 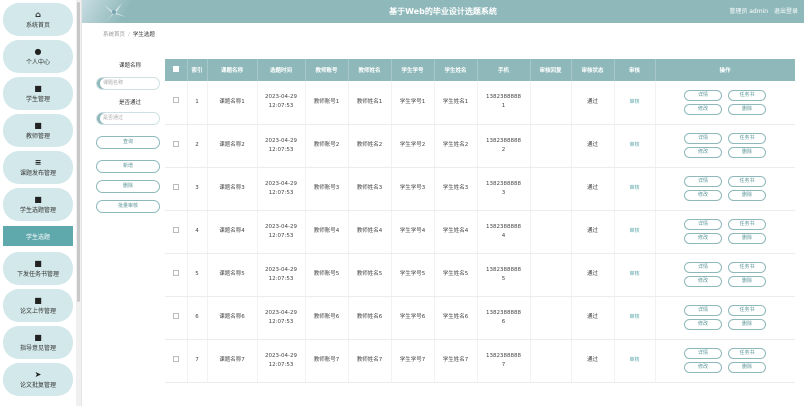 What do you see at coordinates (38, 19) in the screenshot?
I see `sidebar-item-home: ⌂ 系统首页` at bounding box center [38, 19].